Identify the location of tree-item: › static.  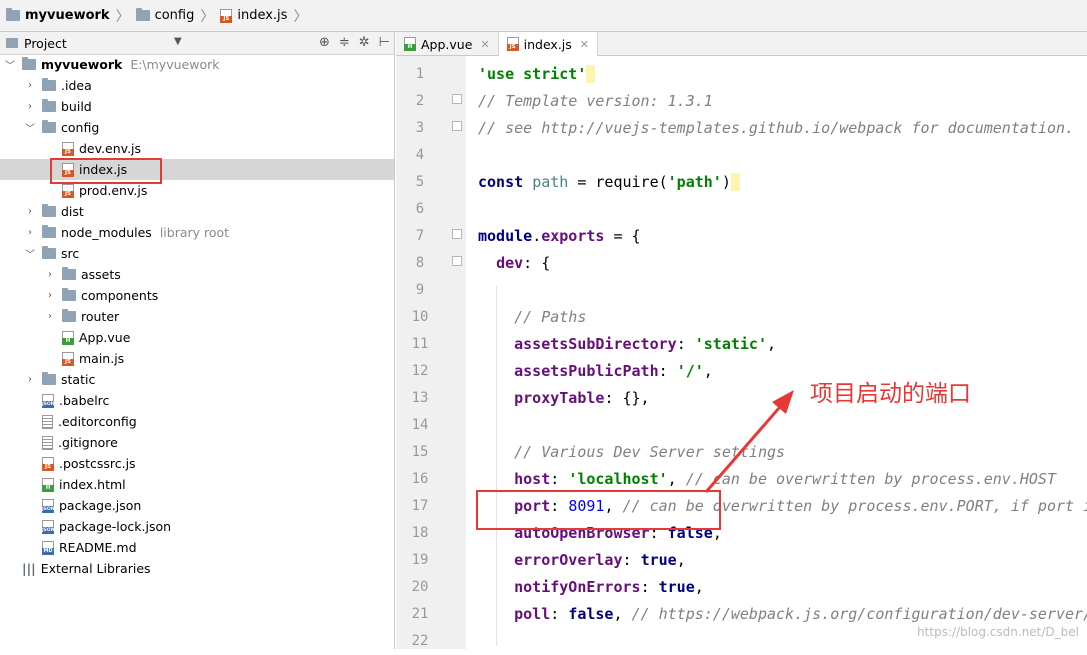
(197, 379).